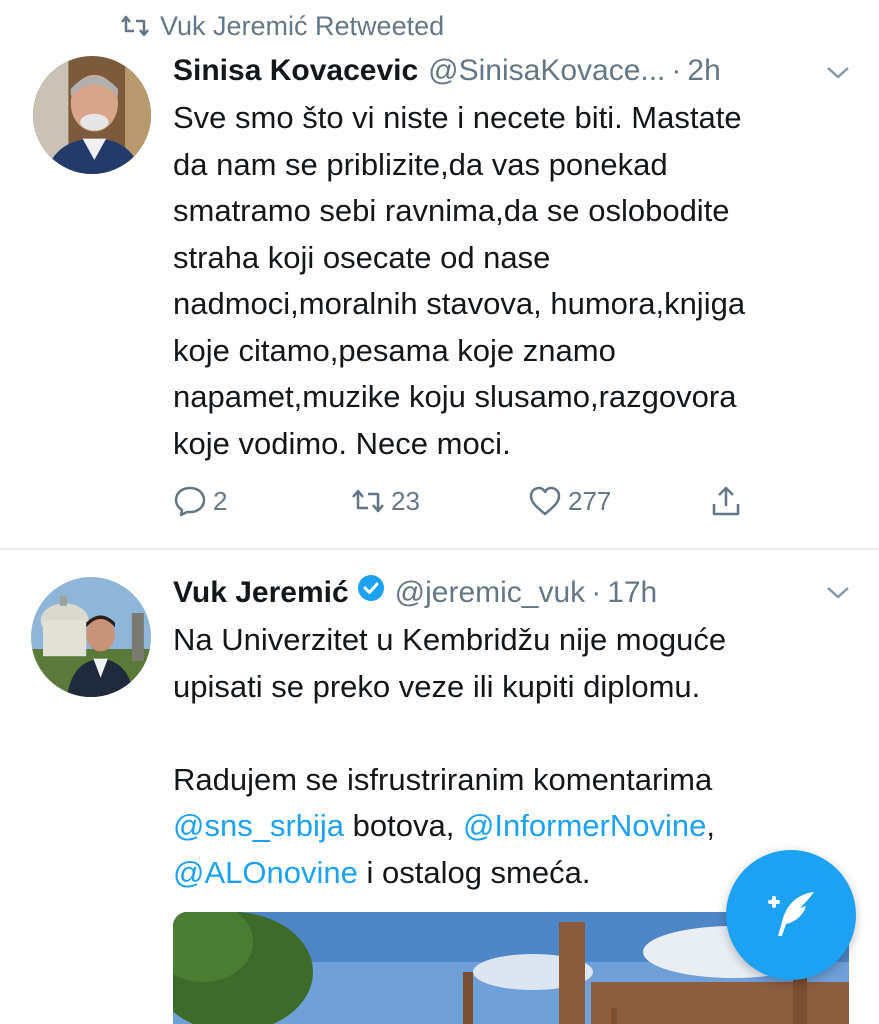 This screenshot has height=1024, width=879. I want to click on reply-count: 2, so click(220, 500).